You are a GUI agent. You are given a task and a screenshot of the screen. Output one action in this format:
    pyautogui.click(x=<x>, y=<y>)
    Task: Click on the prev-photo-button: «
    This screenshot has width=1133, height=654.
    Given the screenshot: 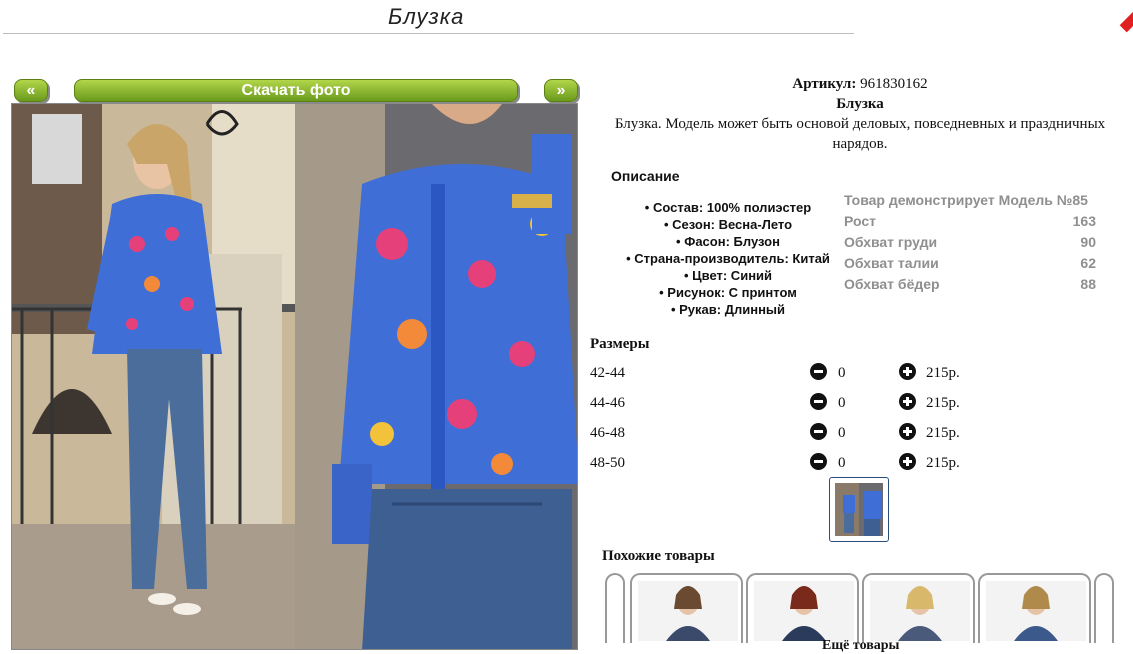 What is the action you would take?
    pyautogui.click(x=31, y=90)
    